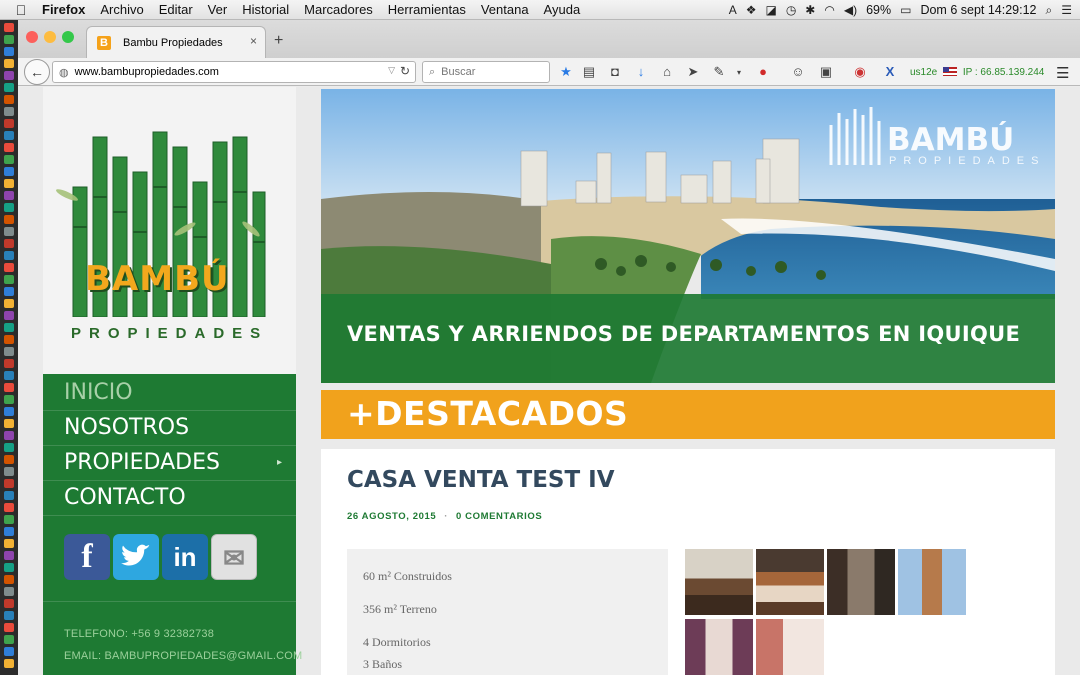 The width and height of the screenshot is (1080, 675). What do you see at coordinates (1062, 73) in the screenshot?
I see `menu-icon: ☰` at bounding box center [1062, 73].